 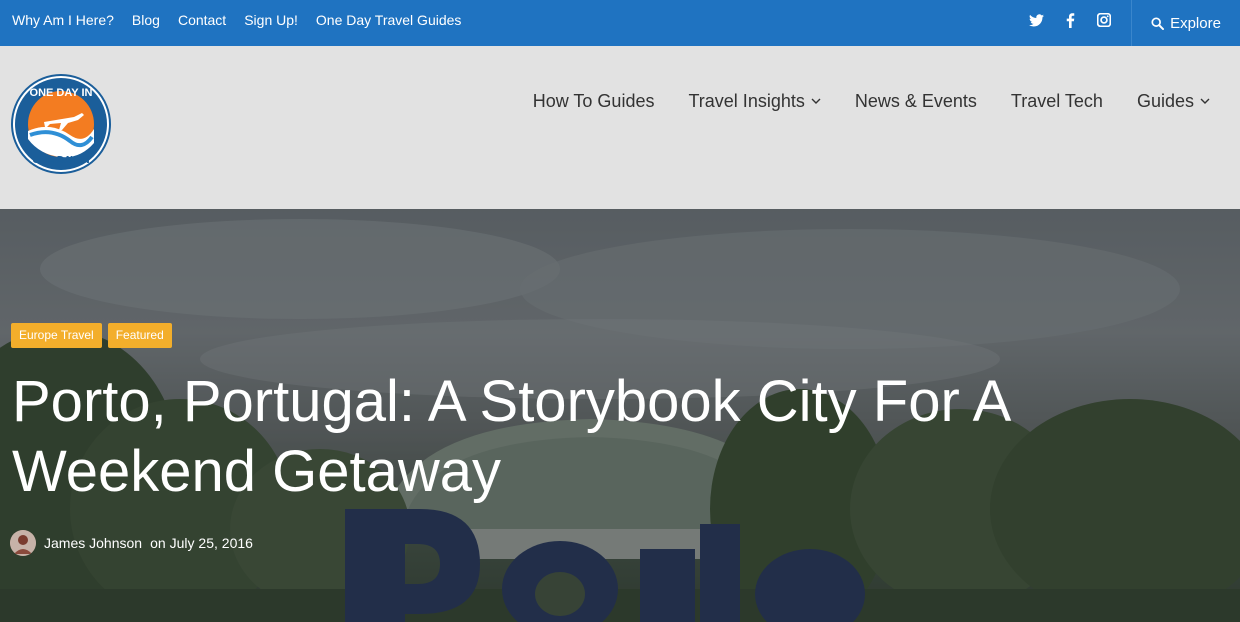 I want to click on logo-text-top: ONE DAY IN, so click(x=61, y=93).